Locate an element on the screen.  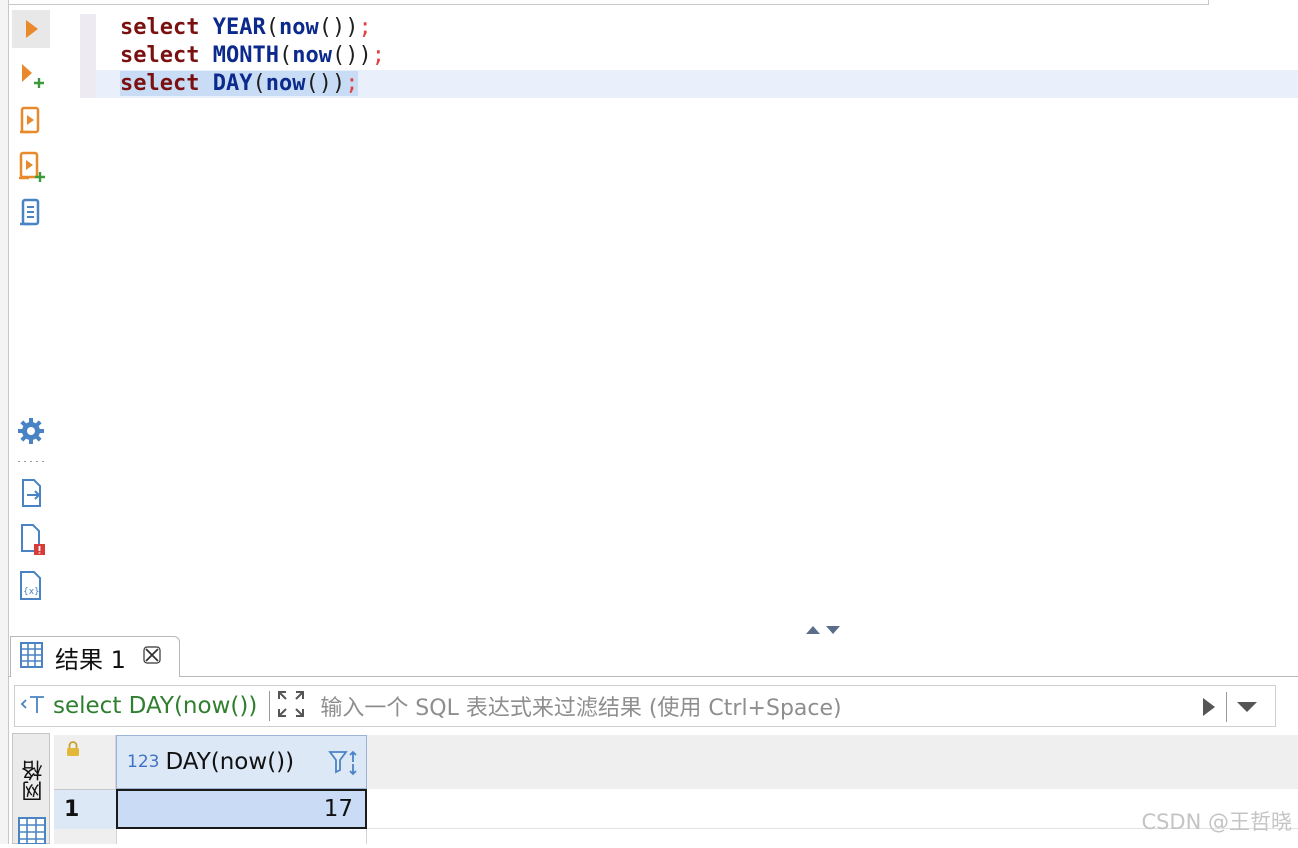
numeric-type-badge: 123 is located at coordinates (143, 762).